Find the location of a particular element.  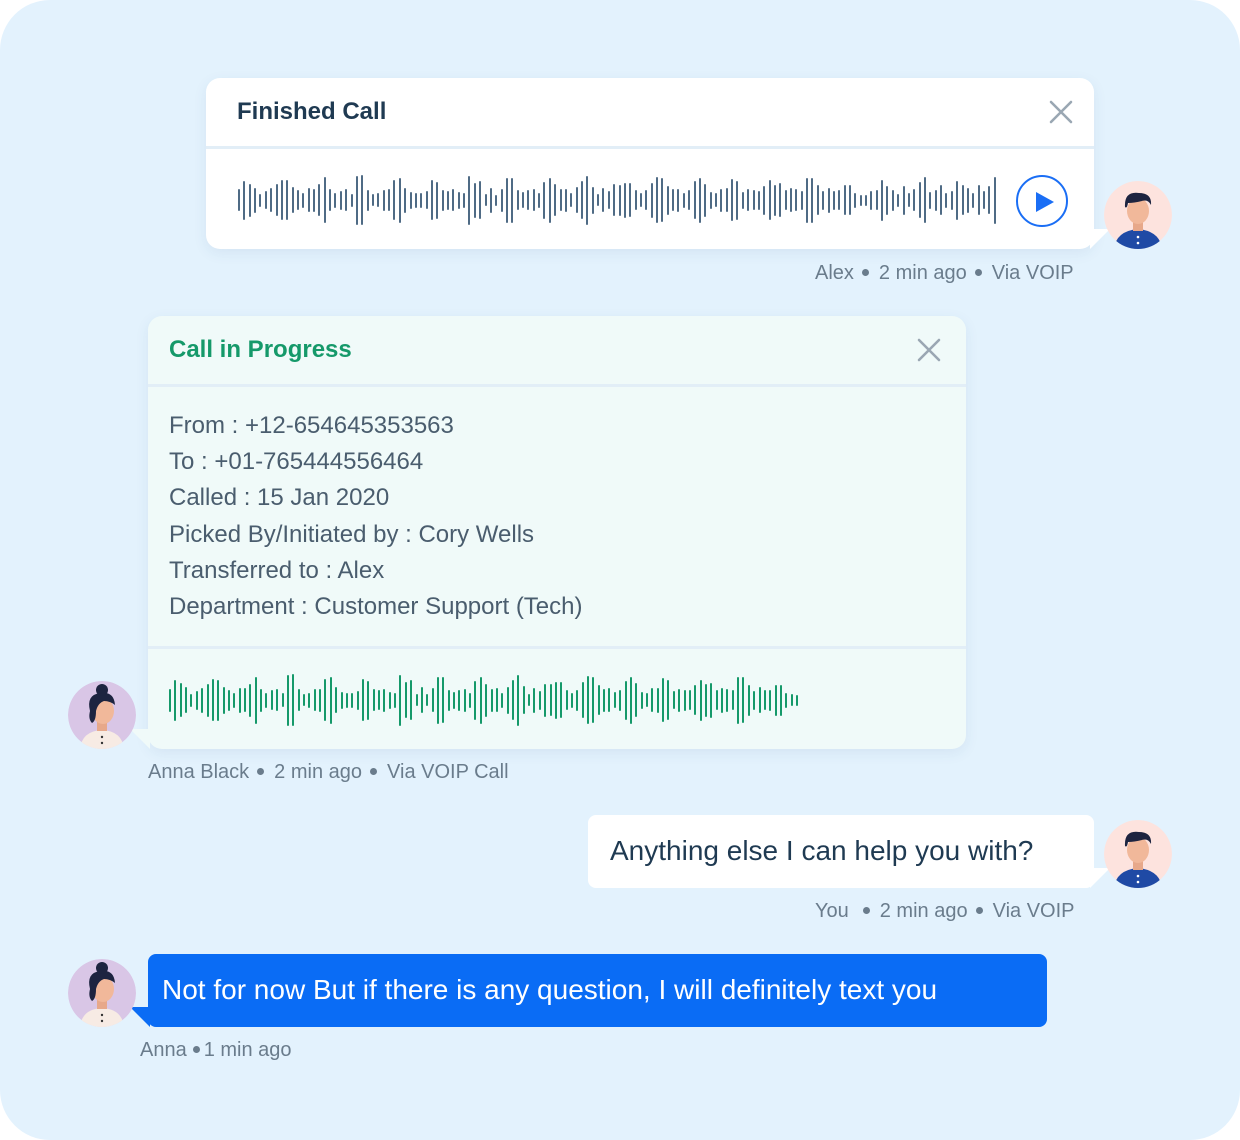

channel-label: Via VOIP Call is located at coordinates (448, 772).